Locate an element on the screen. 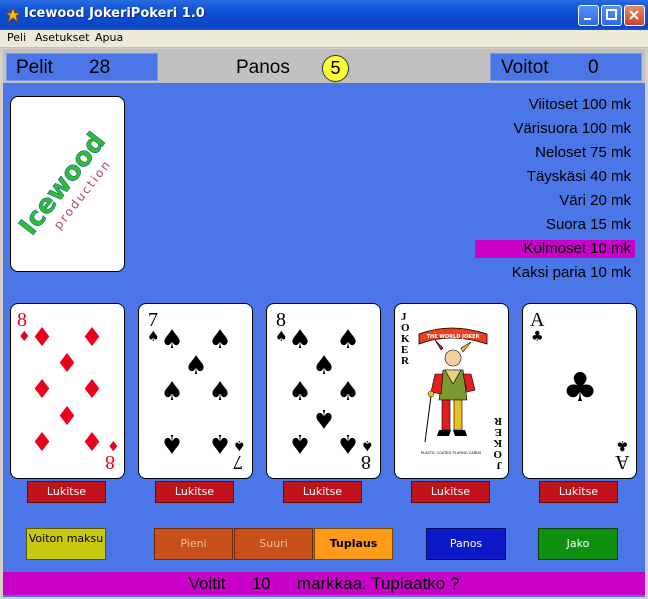 The width and height of the screenshot is (648, 599). paytable-row: Kolmoset 10 mk is located at coordinates (555, 249).